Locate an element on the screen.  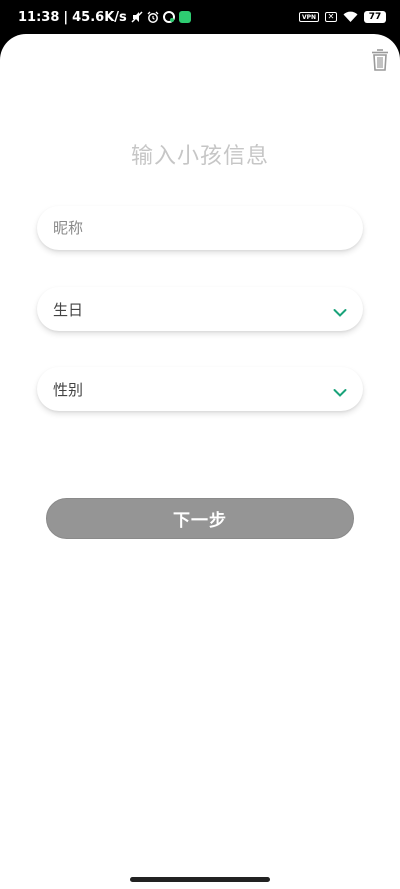
birthday-select: 生日 is located at coordinates (200, 309).